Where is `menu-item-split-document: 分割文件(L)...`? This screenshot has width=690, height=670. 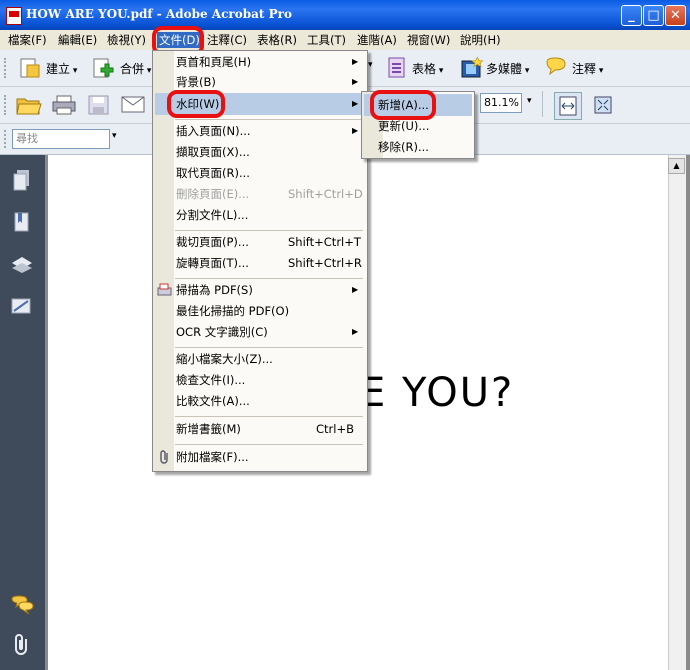 menu-item-split-document: 分割文件(L)... is located at coordinates (259, 215).